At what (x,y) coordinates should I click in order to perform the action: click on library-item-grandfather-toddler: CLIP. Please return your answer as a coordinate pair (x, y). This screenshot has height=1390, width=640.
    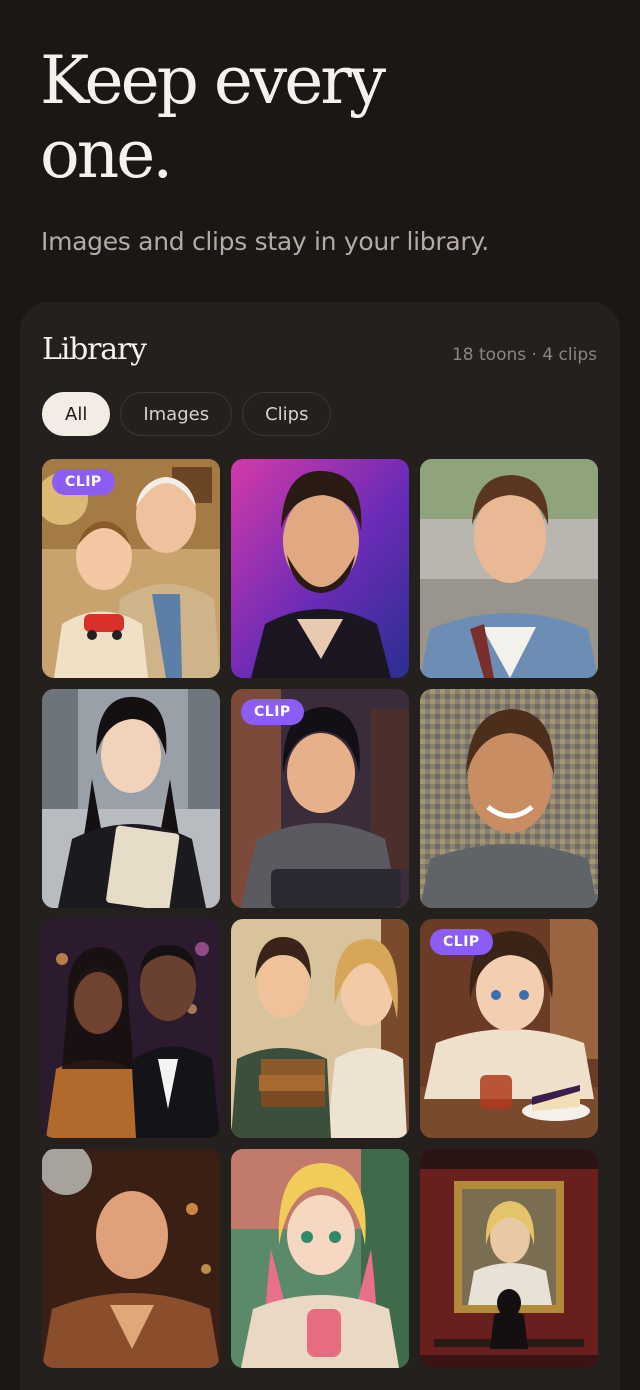
    Looking at the image, I should click on (131, 568).